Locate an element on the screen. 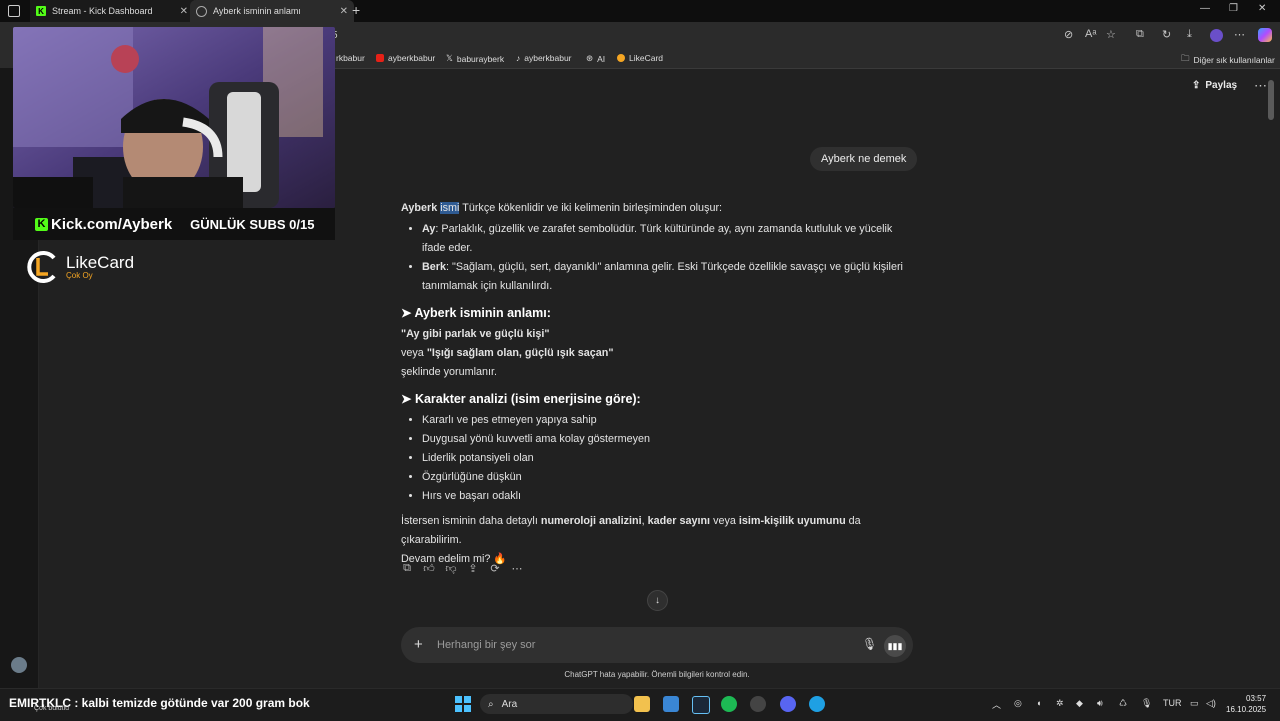  file-explorer-icon is located at coordinates (642, 704).